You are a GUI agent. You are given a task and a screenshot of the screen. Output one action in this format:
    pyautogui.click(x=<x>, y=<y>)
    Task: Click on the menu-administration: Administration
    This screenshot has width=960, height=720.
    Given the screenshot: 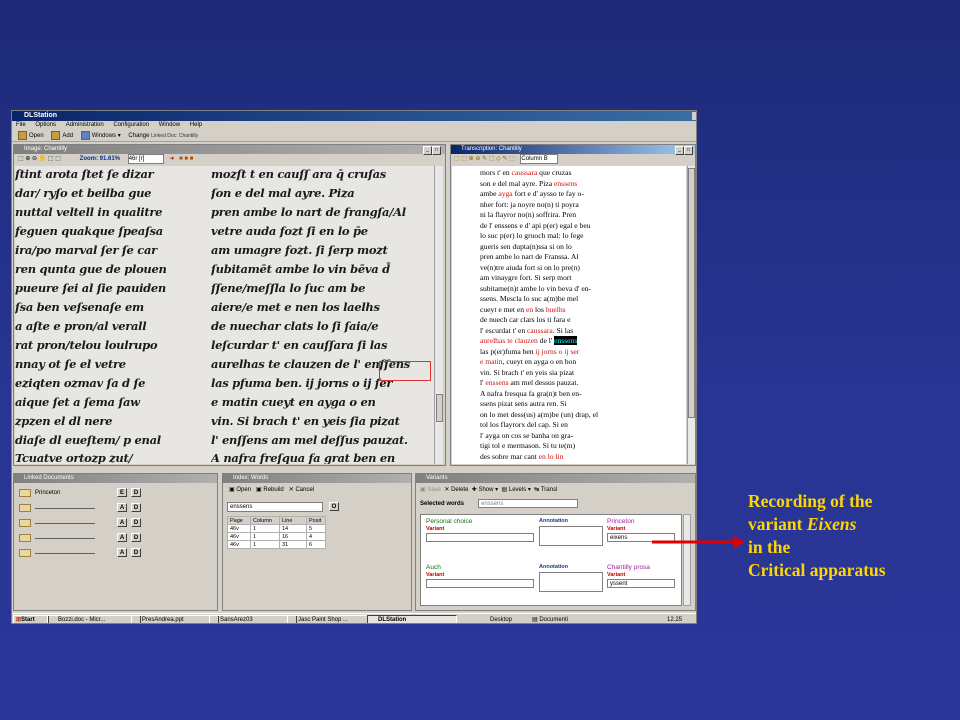 What is the action you would take?
    pyautogui.click(x=85, y=125)
    